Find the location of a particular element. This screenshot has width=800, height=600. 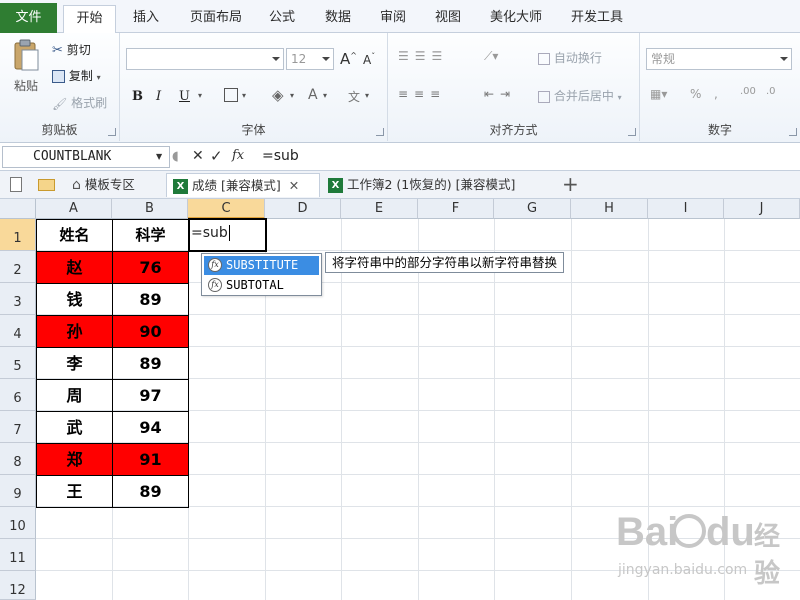

comma-icon: , is located at coordinates (716, 94).